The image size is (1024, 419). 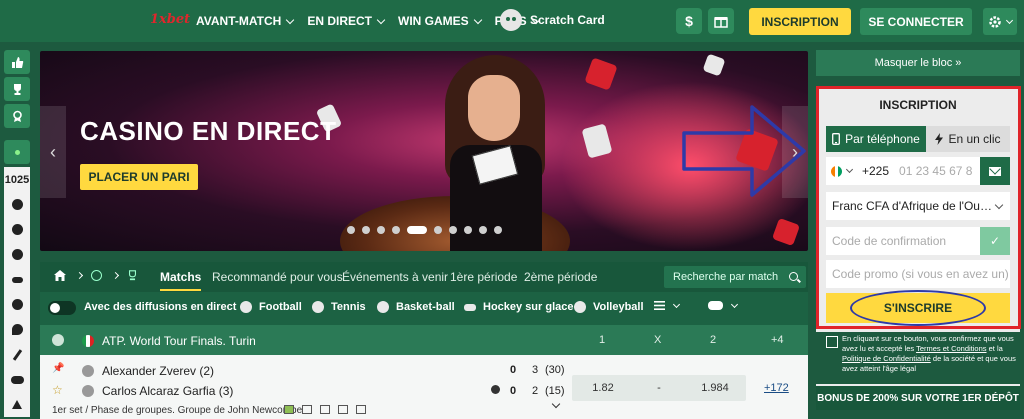 I want to click on filter-football: Football, so click(x=271, y=307).